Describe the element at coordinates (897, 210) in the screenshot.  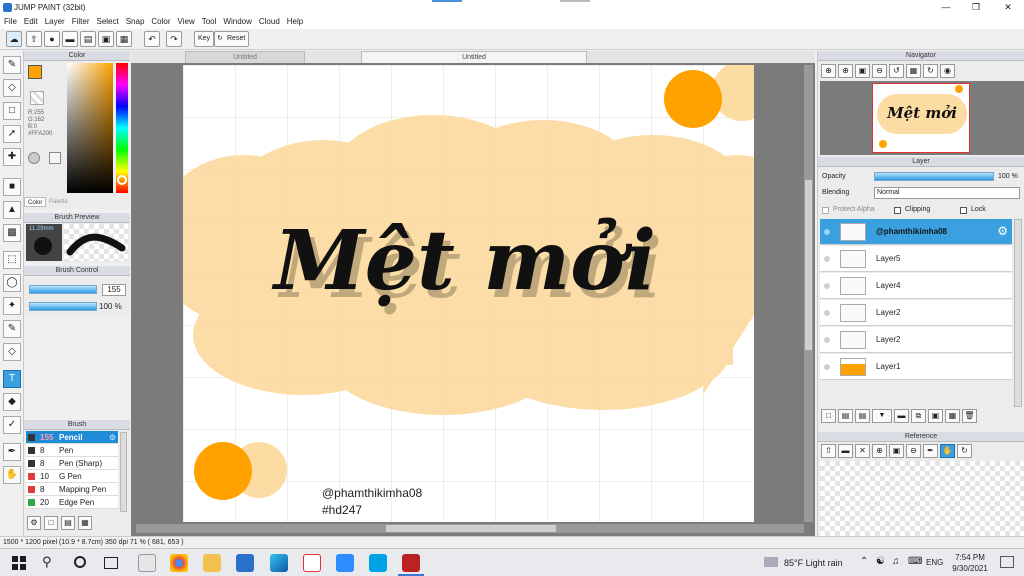
I see `clipping-checkbox` at that location.